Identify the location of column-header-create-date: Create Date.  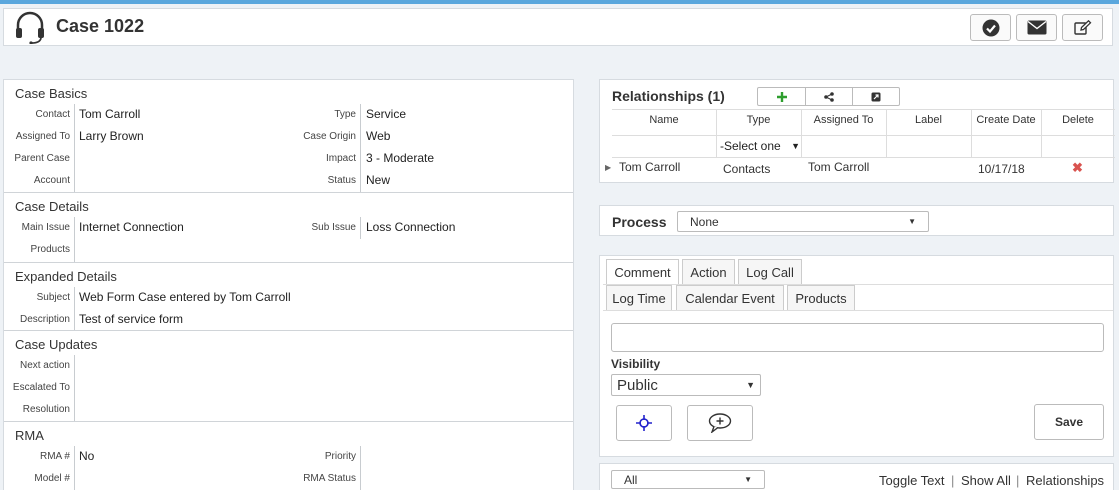
(1006, 120).